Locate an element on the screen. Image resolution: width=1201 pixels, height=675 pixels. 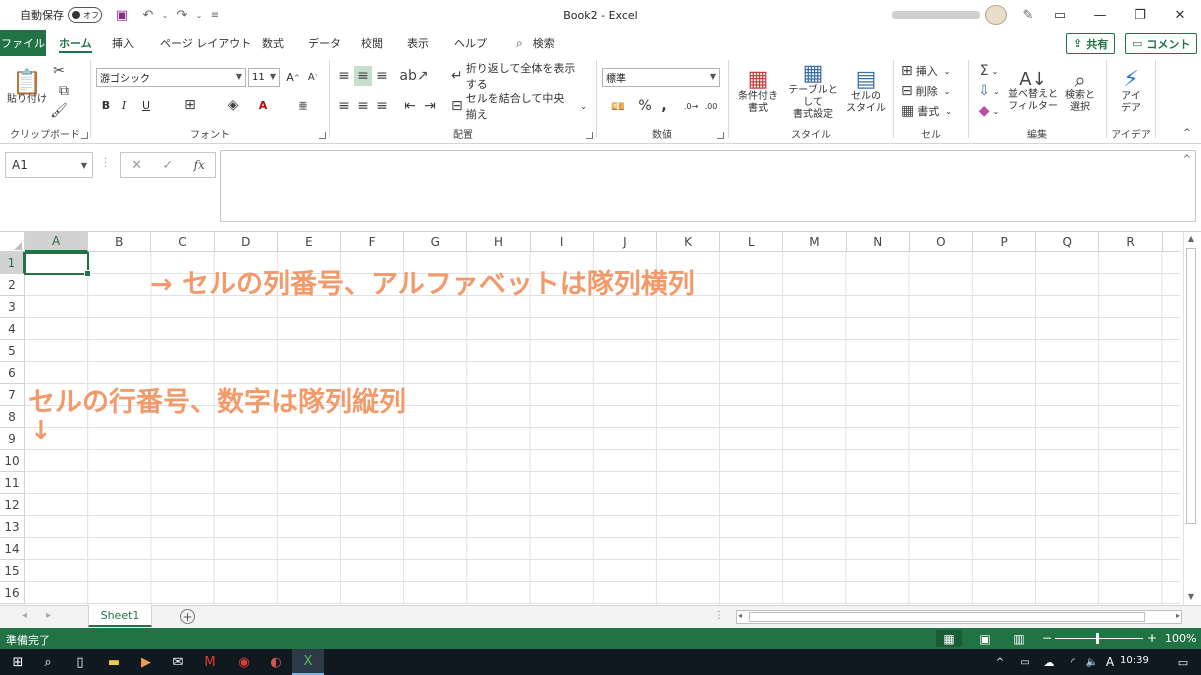
cell-styles-button: ▤ セルの スタイル is located at coordinates (866, 92).